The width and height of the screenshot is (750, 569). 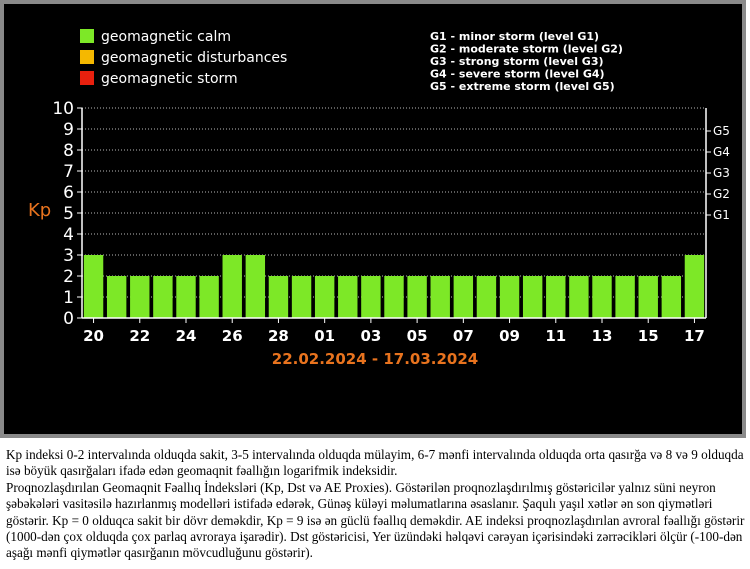 What do you see at coordinates (68, 298) in the screenshot?
I see `y-tick-label: 1` at bounding box center [68, 298].